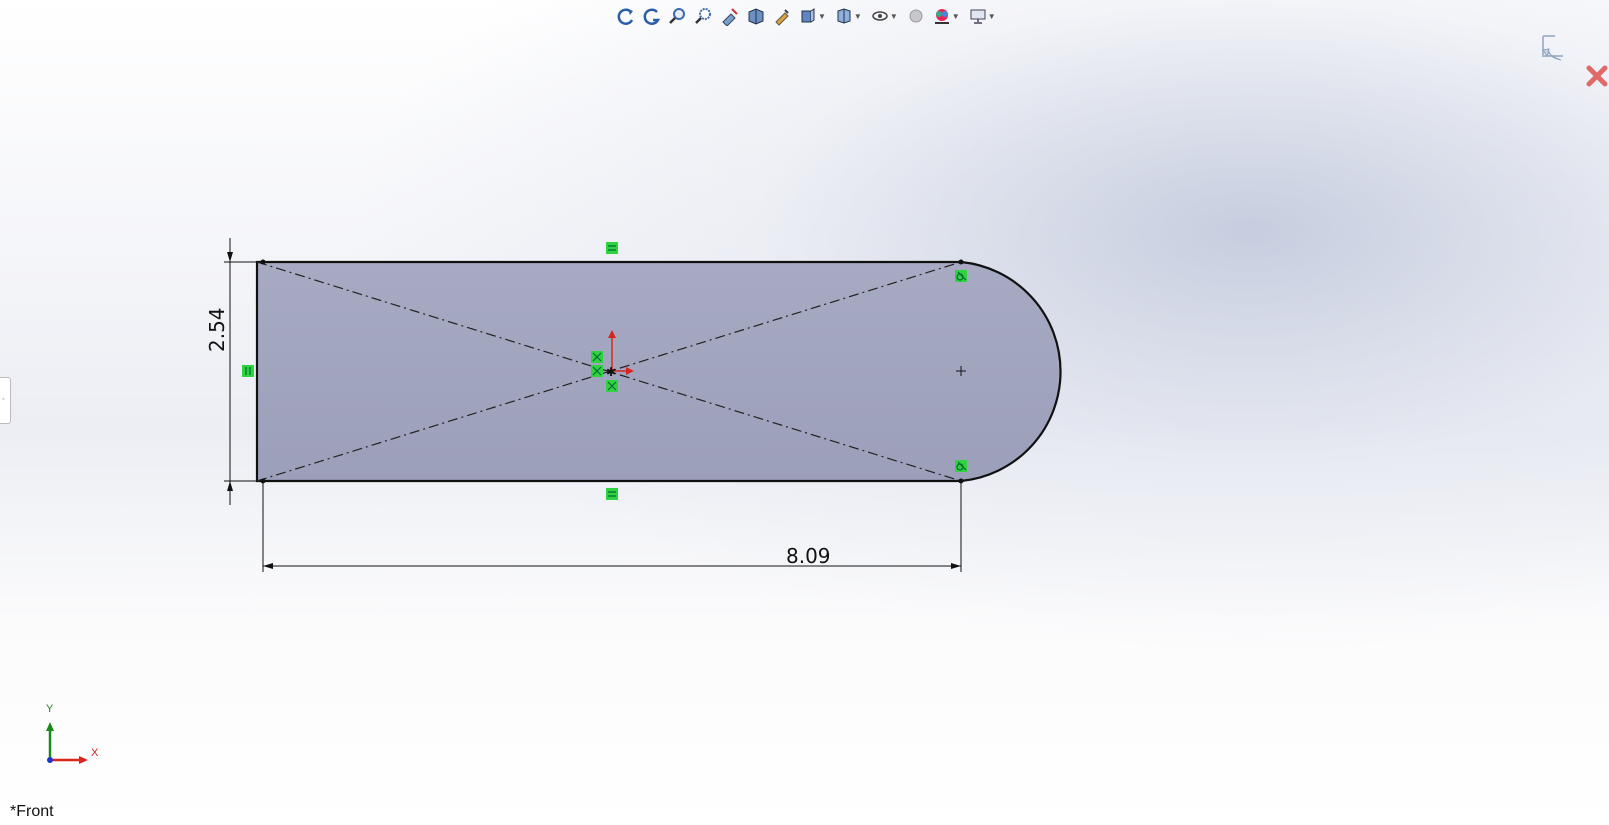  What do you see at coordinates (808, 556) in the screenshot?
I see `horizontal-dimension-value: 8.09` at bounding box center [808, 556].